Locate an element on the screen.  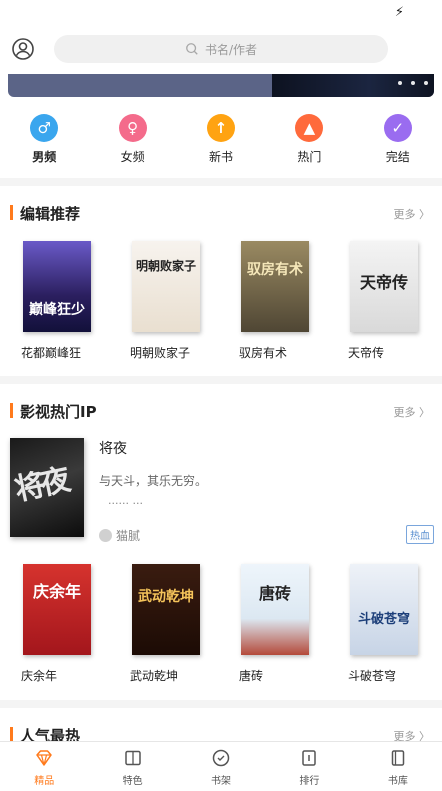
book-title: 庆余年 is located at coordinates (39, 676).